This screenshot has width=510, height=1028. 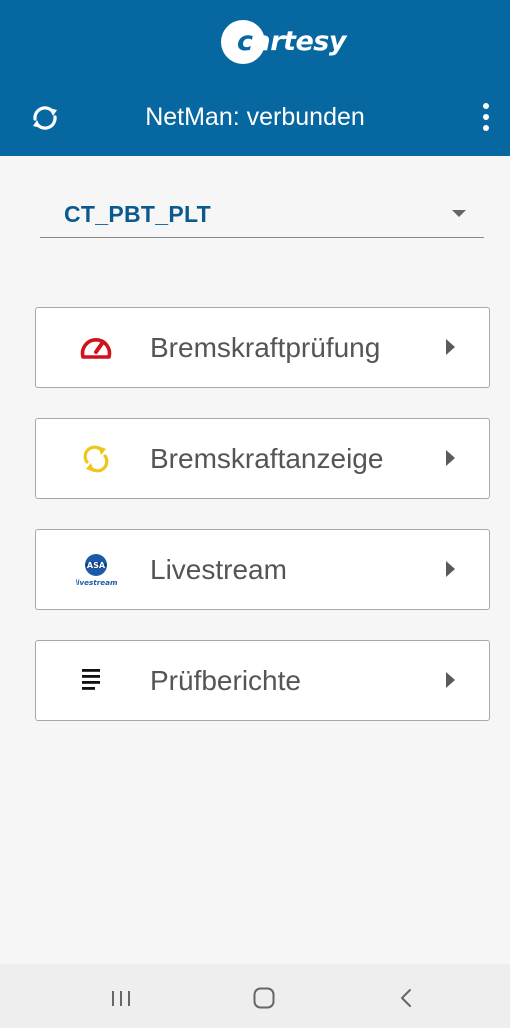 I want to click on cartesy-logo: cartesy, so click(x=283, y=43).